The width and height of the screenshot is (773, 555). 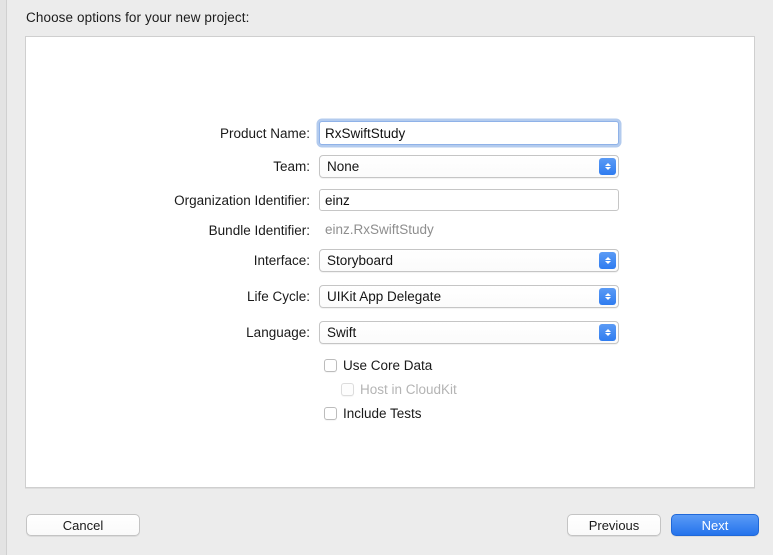 I want to click on previous-button: Previous, so click(x=614, y=525).